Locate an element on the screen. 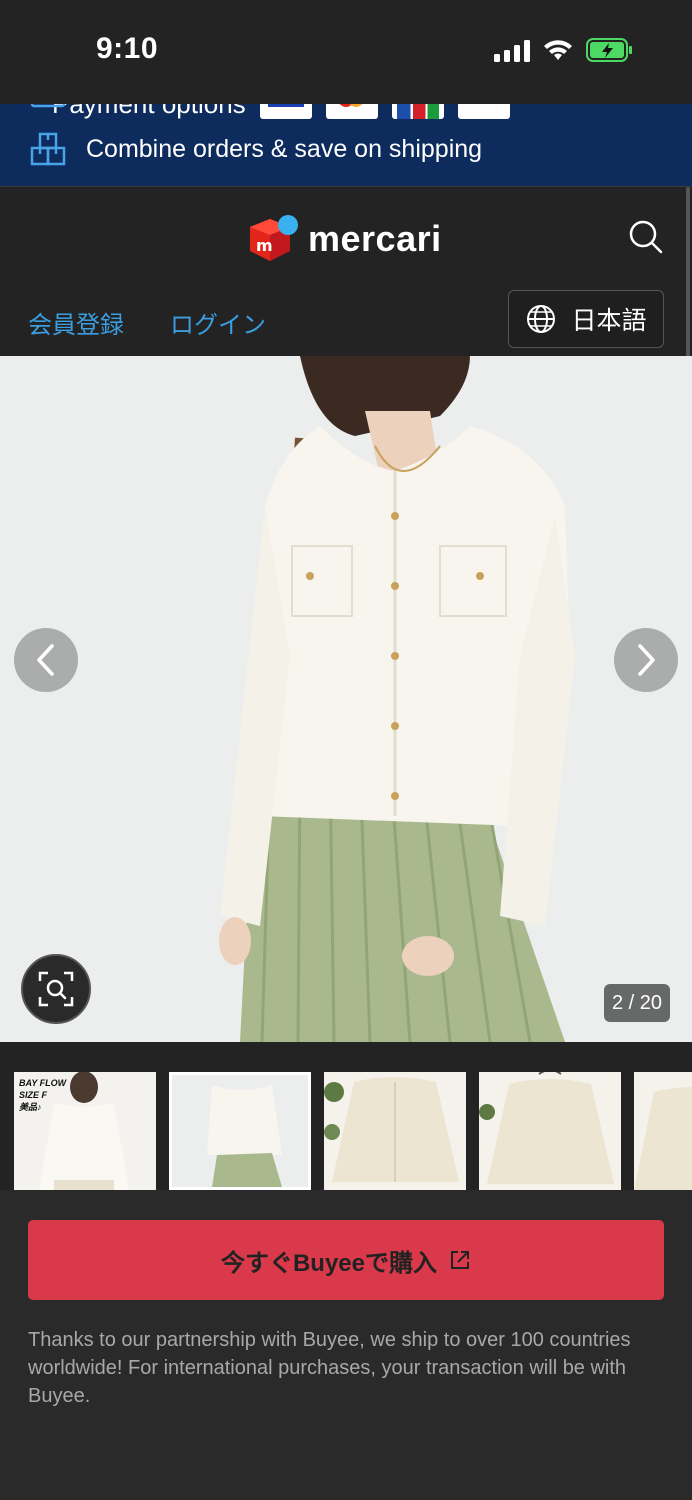  svg-text: m is located at coordinates (264, 245).